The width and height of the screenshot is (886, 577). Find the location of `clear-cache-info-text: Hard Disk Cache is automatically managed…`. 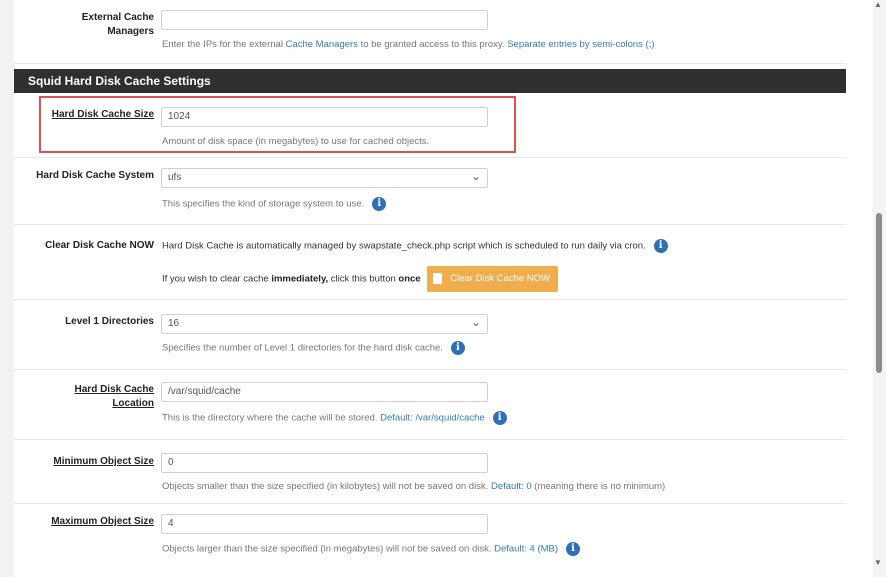

clear-cache-info-text: Hard Disk Cache is automatically managed… is located at coordinates (415, 246).